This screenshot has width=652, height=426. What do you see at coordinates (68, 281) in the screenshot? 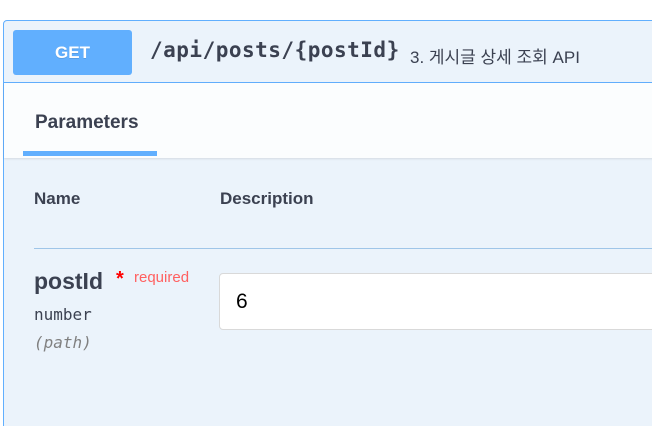
I see `parameter-name: postId` at bounding box center [68, 281].